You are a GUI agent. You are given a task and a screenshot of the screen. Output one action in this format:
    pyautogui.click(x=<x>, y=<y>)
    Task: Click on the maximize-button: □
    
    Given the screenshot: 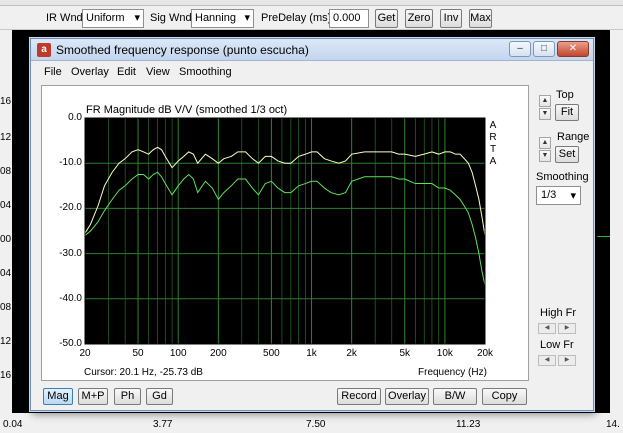 What is the action you would take?
    pyautogui.click(x=544, y=49)
    